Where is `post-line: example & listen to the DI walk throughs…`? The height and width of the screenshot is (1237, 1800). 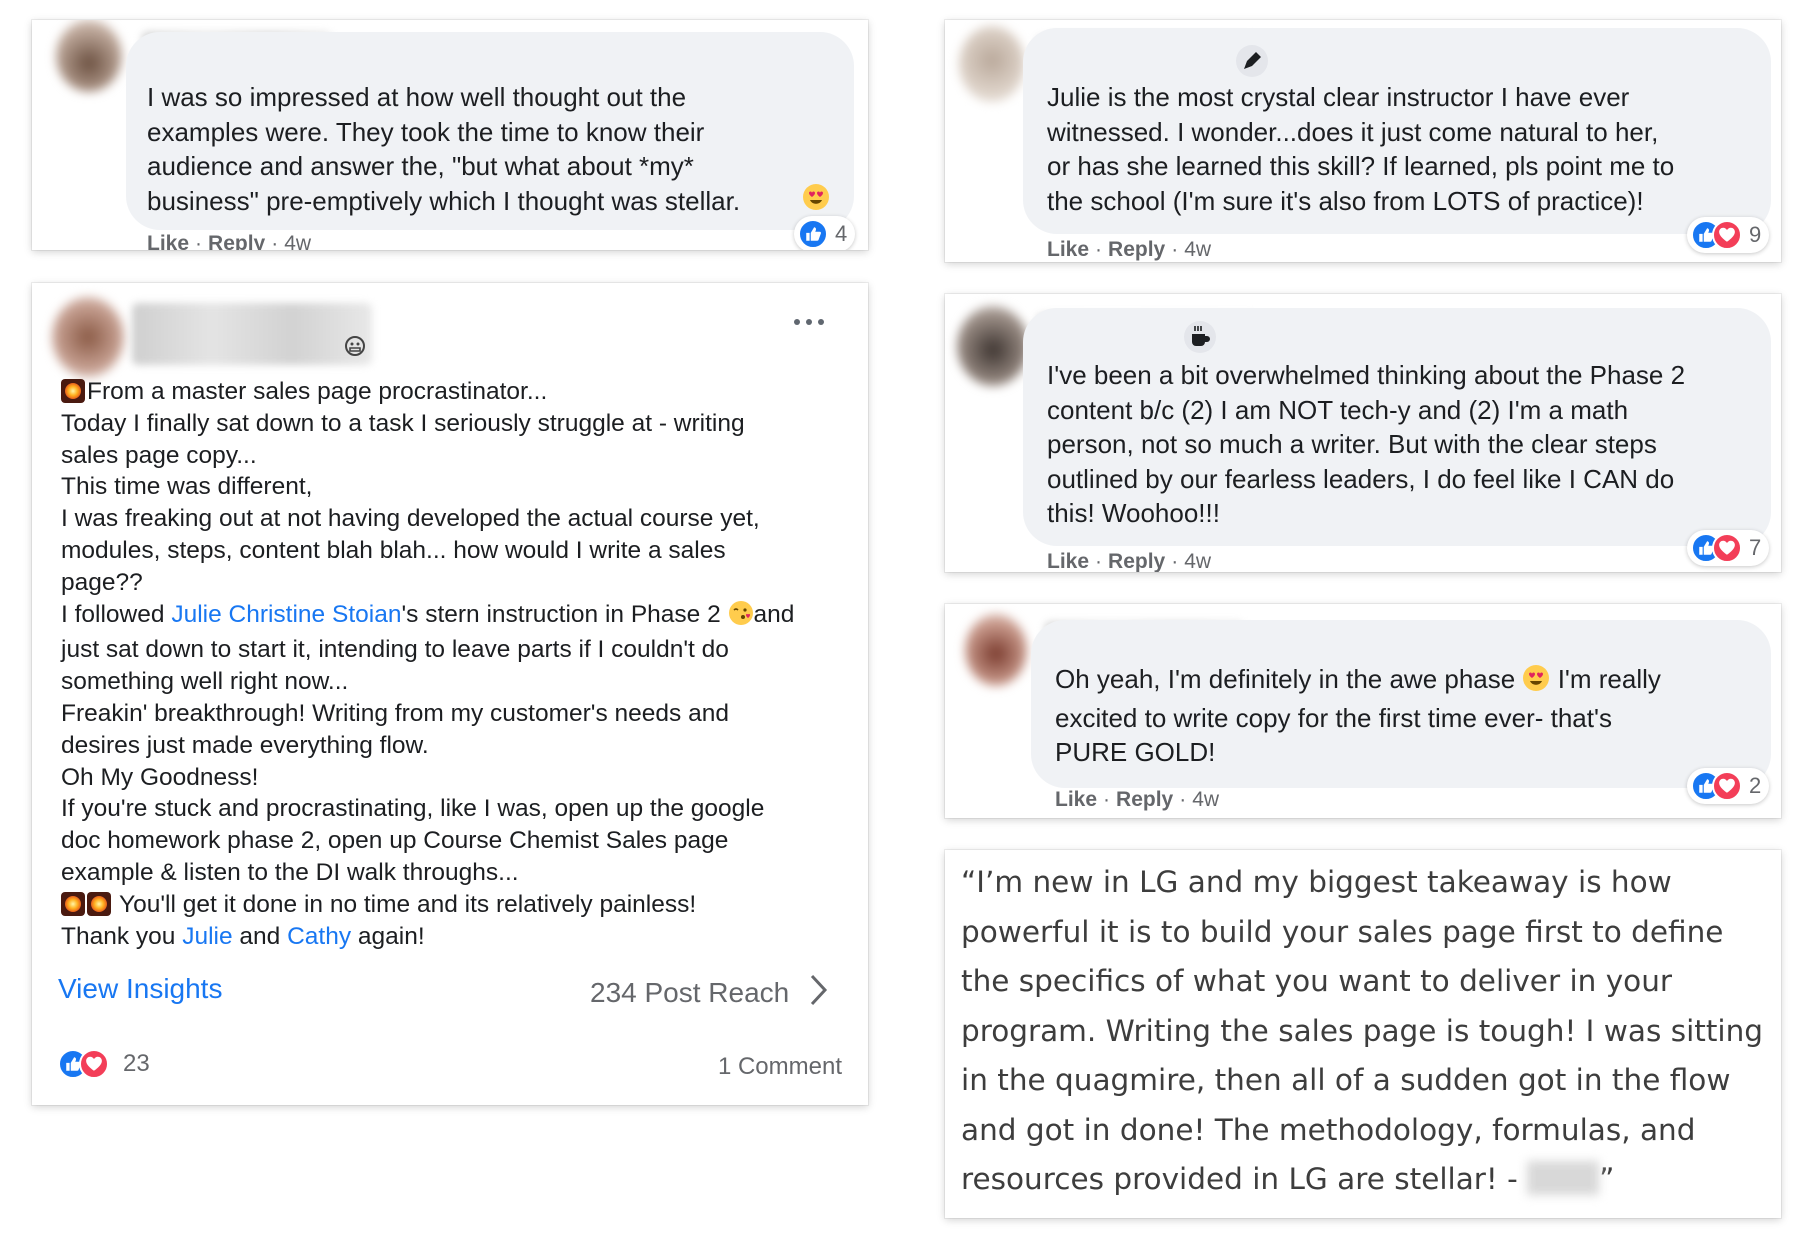 post-line: example & listen to the DI walk throughs… is located at coordinates (290, 872).